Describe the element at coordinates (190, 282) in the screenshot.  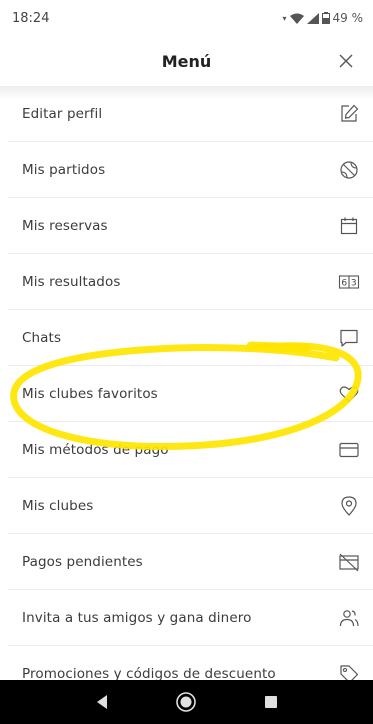
I see `menu-item-mis-resultados: Mis resultados 6 3` at that location.